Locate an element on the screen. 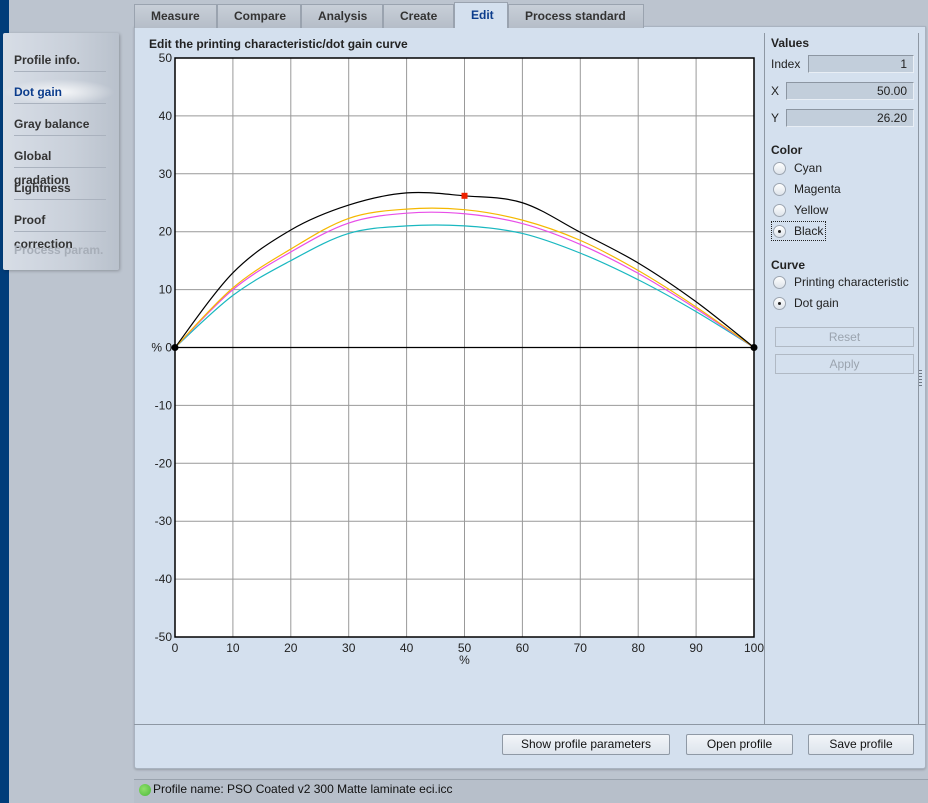  y-tick-label: -30 is located at coordinates (164, 521).